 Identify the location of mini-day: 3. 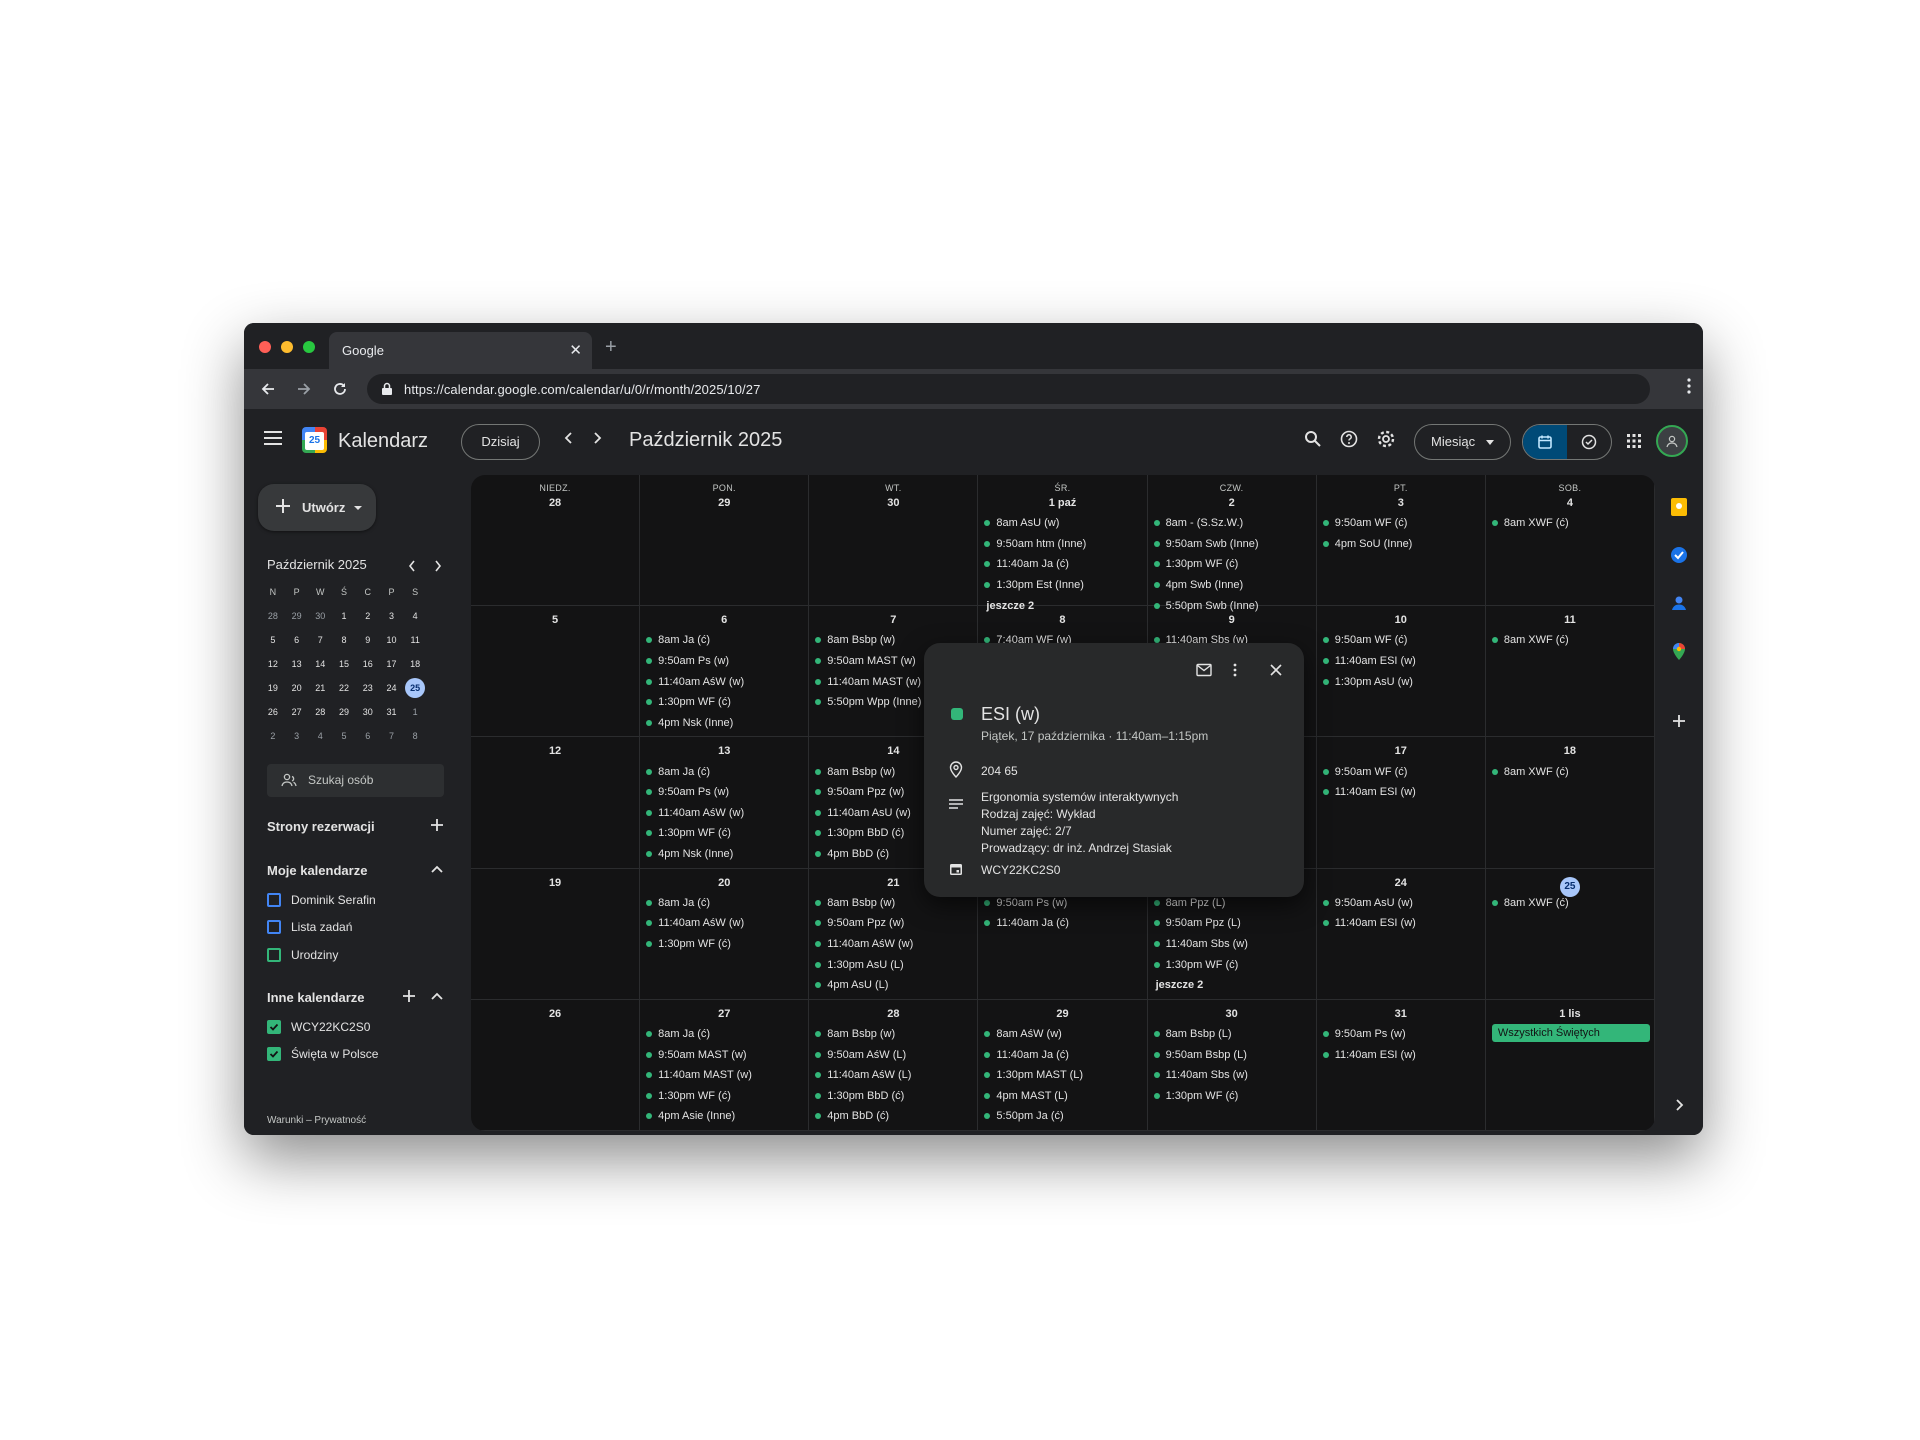
(392, 616).